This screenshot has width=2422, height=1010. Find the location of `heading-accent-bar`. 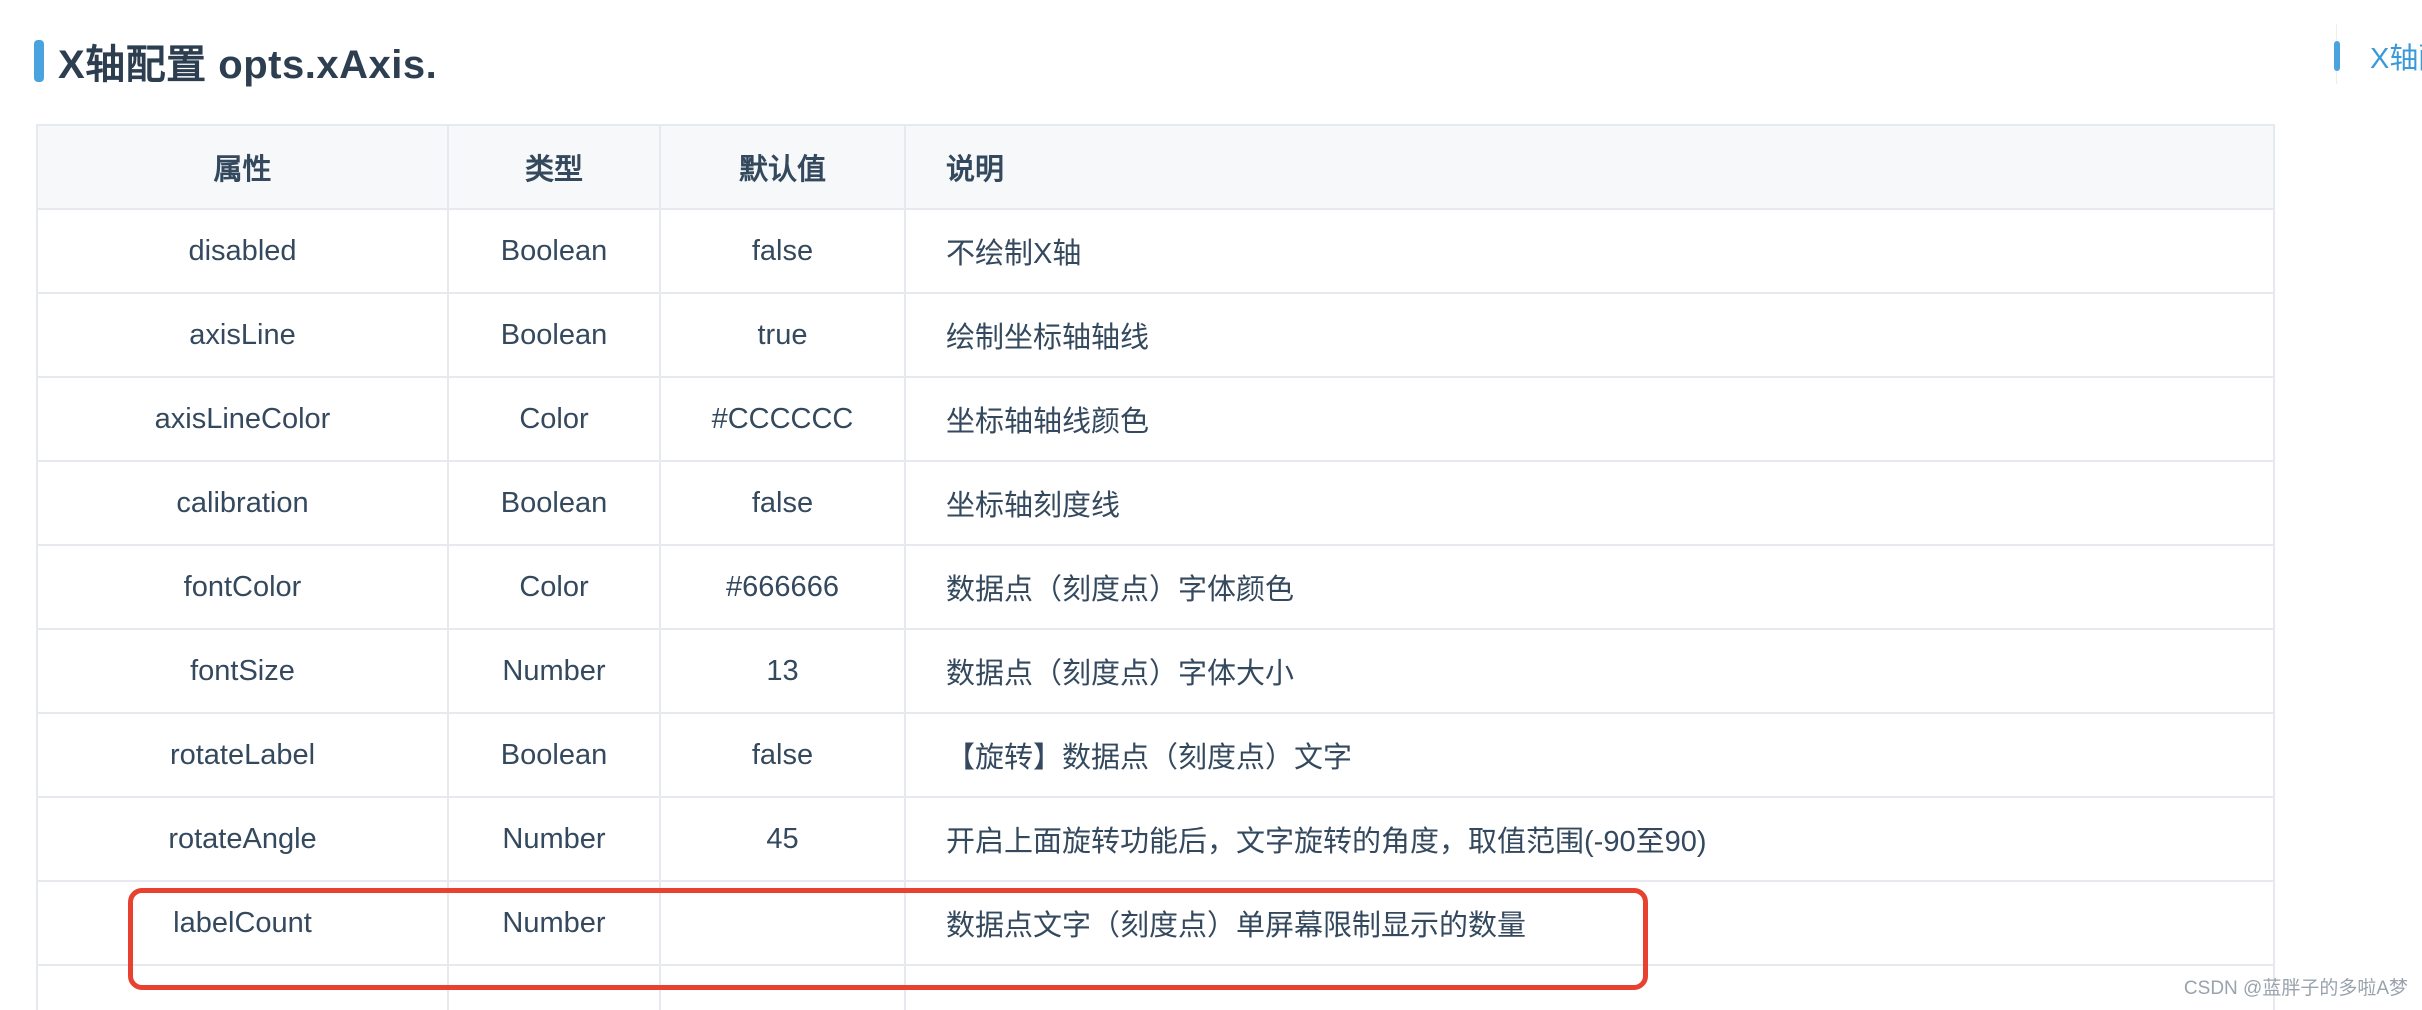

heading-accent-bar is located at coordinates (39, 61).